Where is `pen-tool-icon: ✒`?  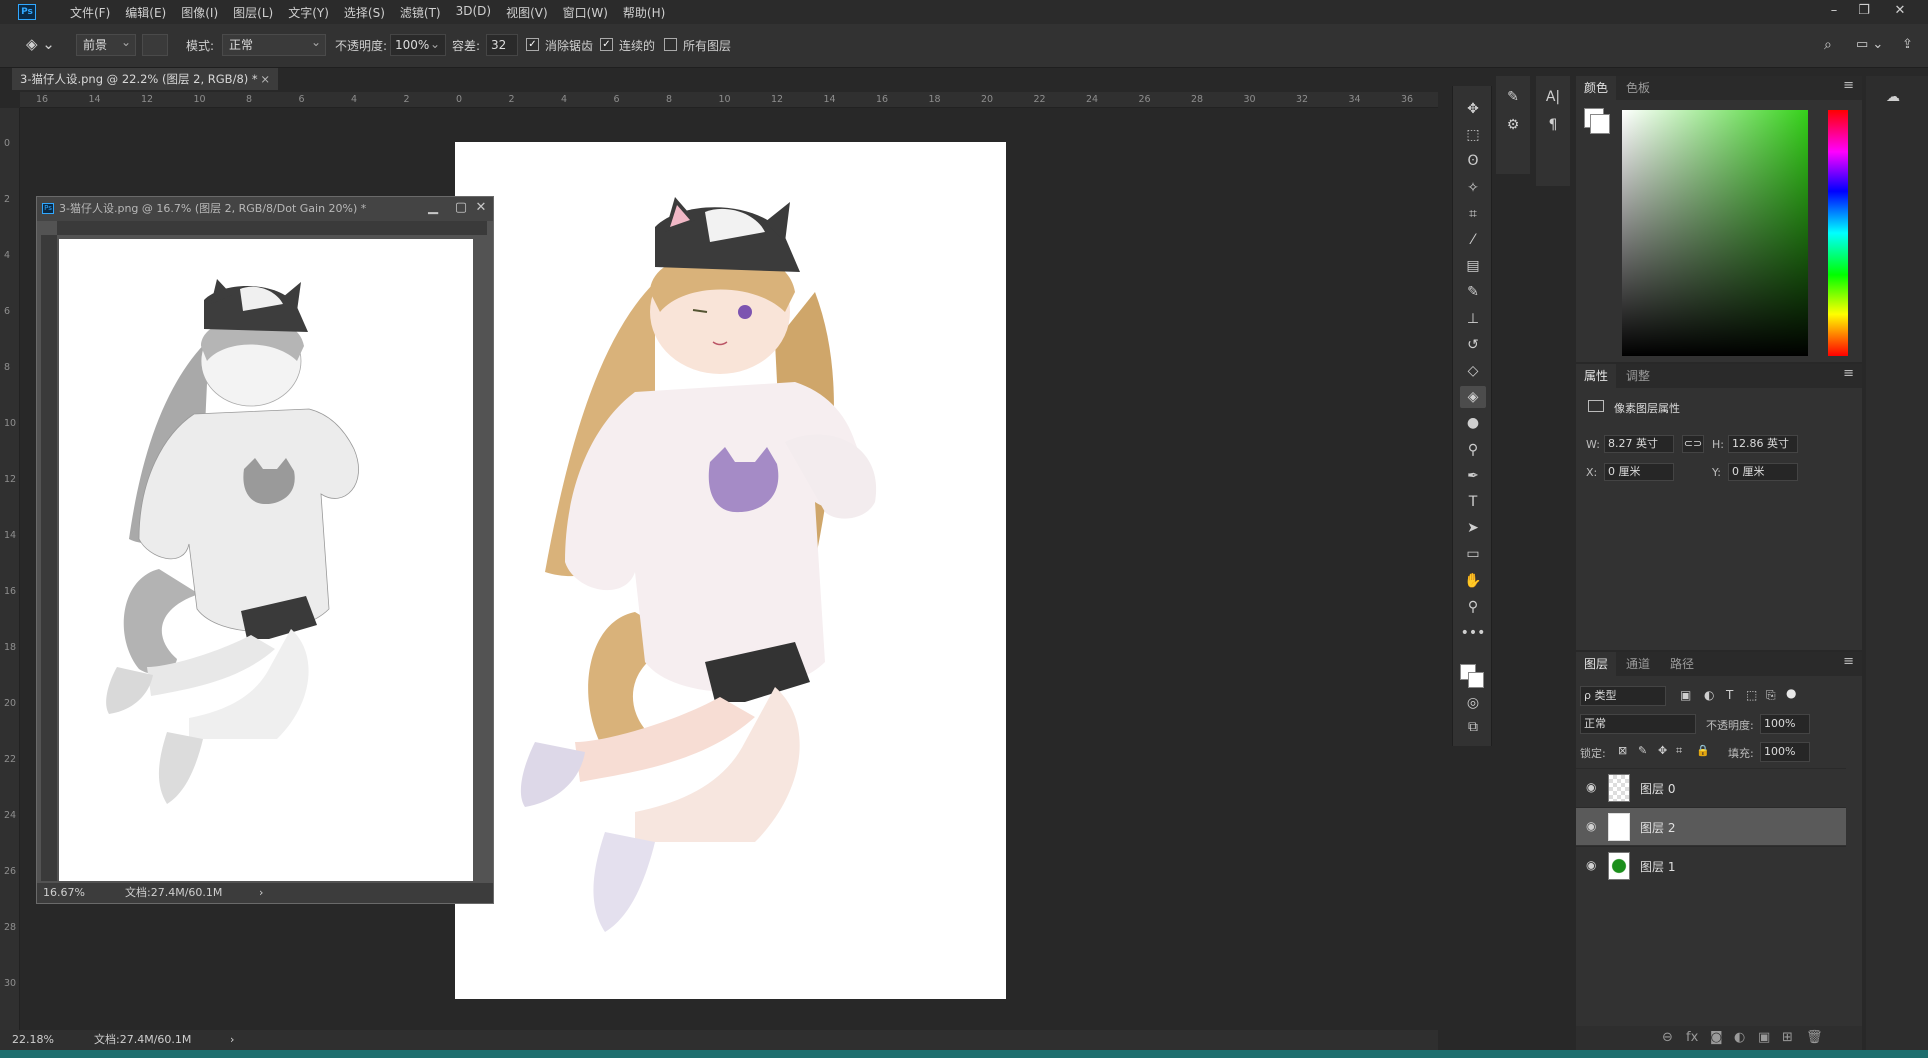
pen-tool-icon: ✒ is located at coordinates (1473, 476).